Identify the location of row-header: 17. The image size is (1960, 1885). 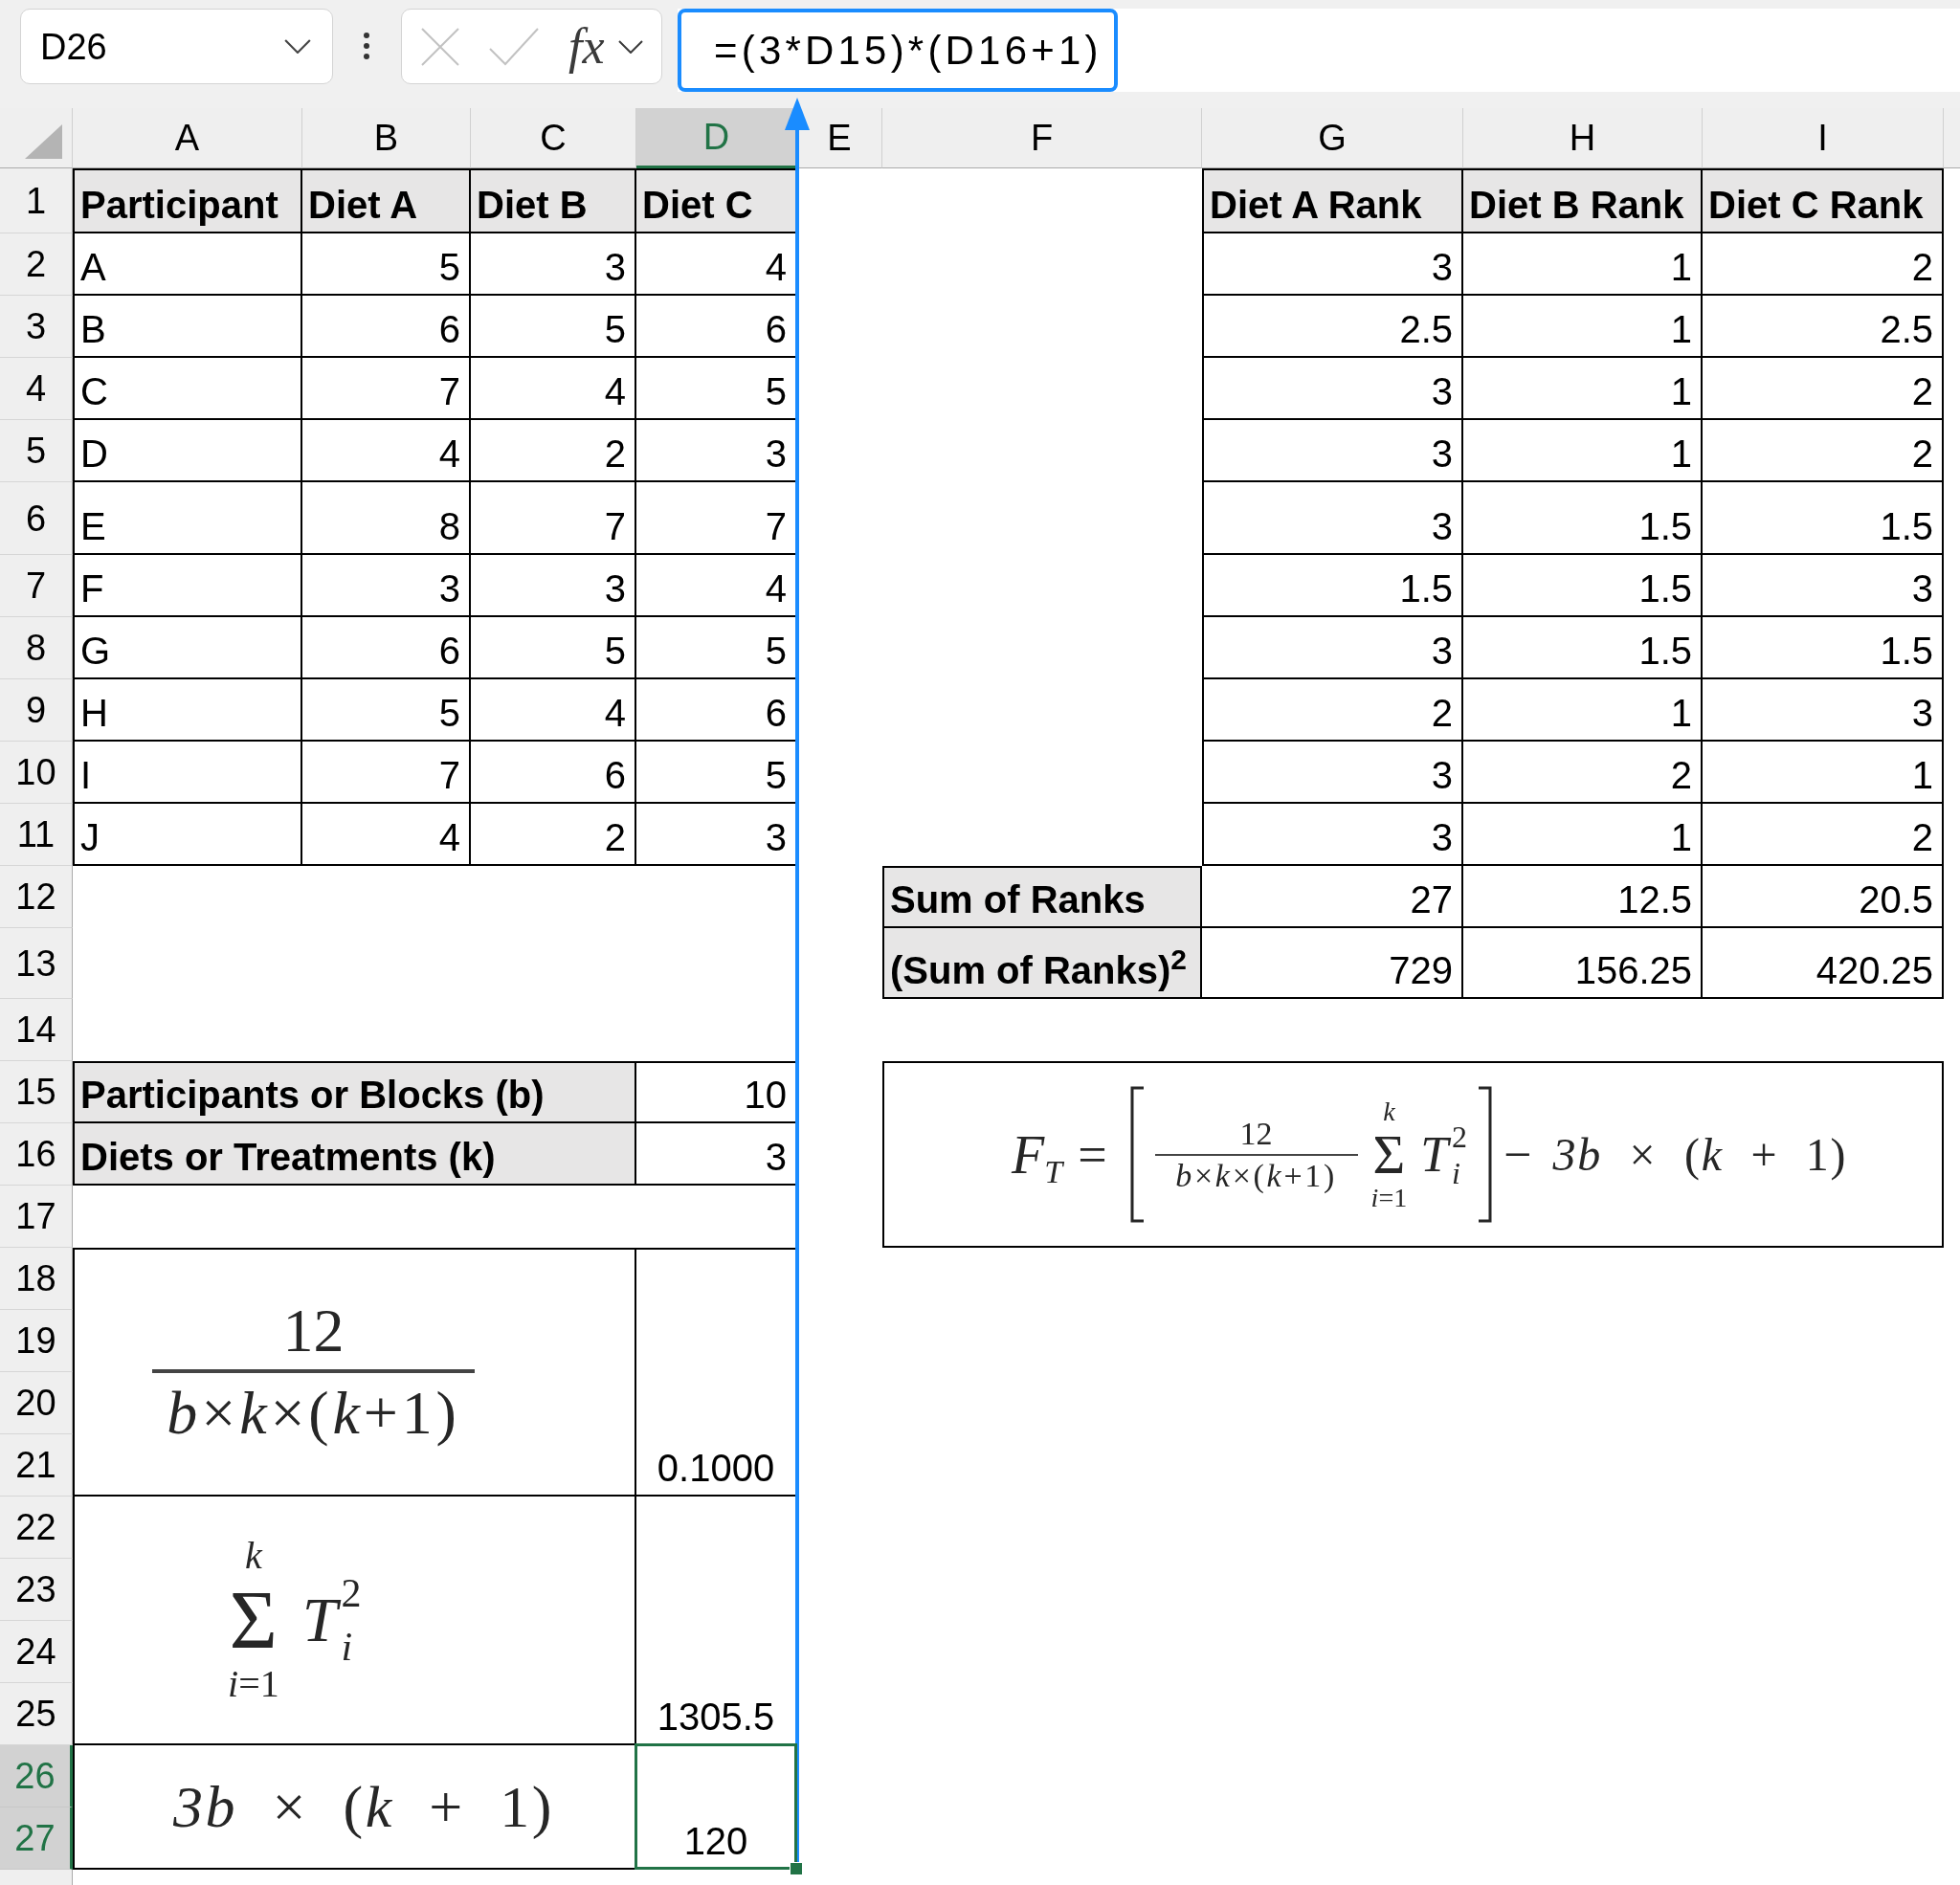
(36, 1217).